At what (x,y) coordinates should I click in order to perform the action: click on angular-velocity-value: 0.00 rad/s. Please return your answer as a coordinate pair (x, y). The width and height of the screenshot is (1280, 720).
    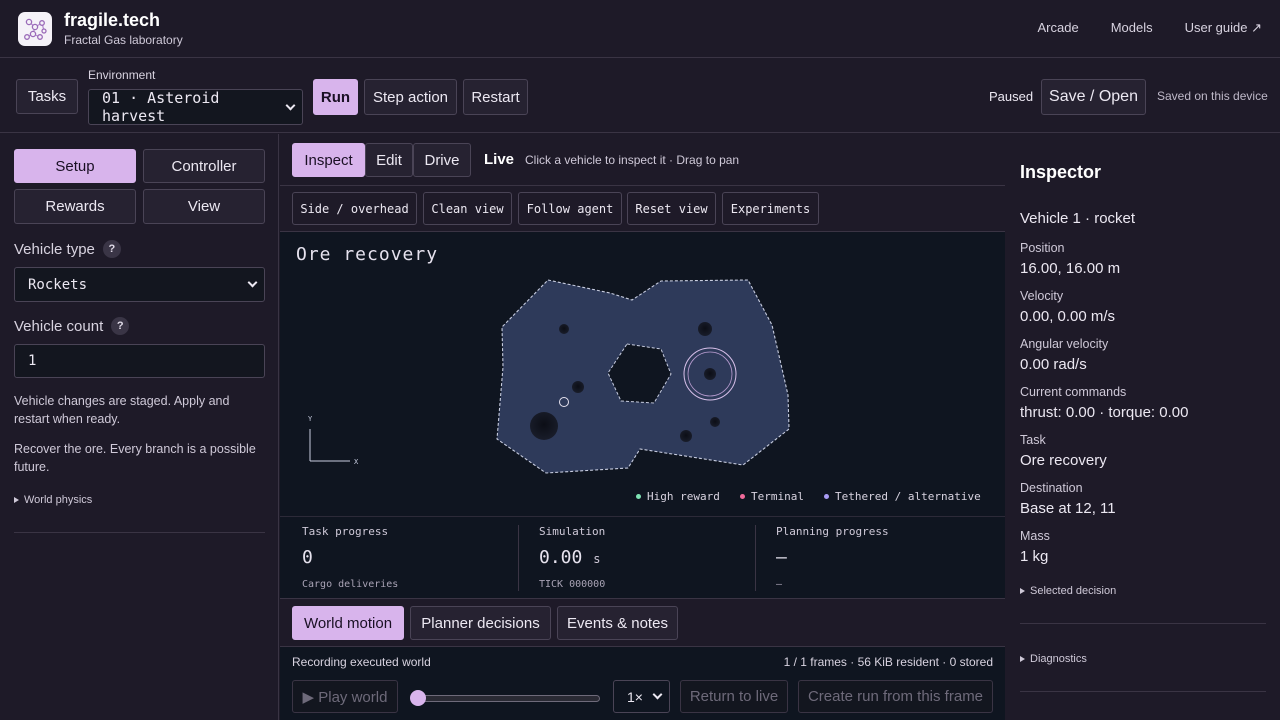
    Looking at the image, I should click on (1053, 364).